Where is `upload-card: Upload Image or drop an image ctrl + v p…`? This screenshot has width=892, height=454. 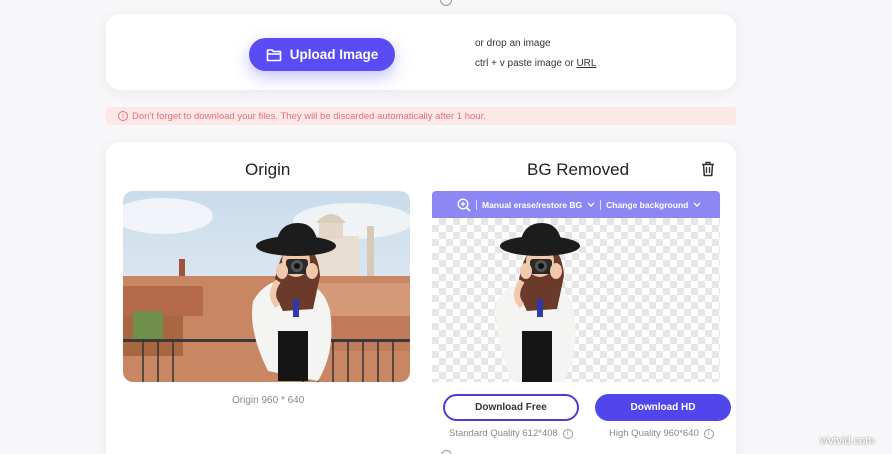
upload-card: Upload Image or drop an image ctrl + v p… is located at coordinates (421, 52).